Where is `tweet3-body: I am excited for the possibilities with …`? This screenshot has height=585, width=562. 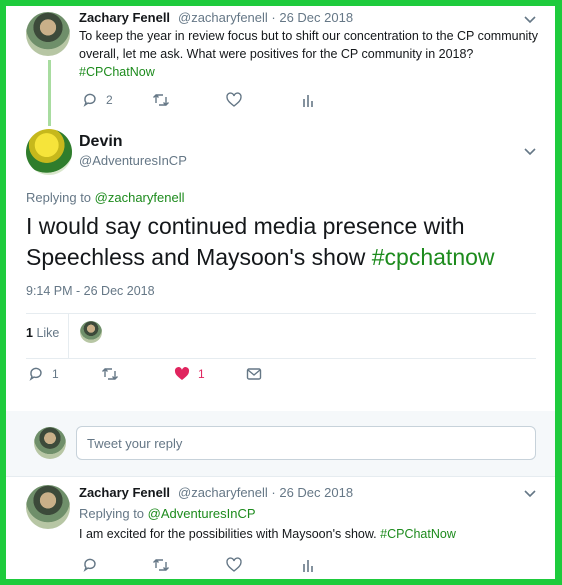
tweet3-body: I am excited for the possibilities with … is located at coordinates (228, 534).